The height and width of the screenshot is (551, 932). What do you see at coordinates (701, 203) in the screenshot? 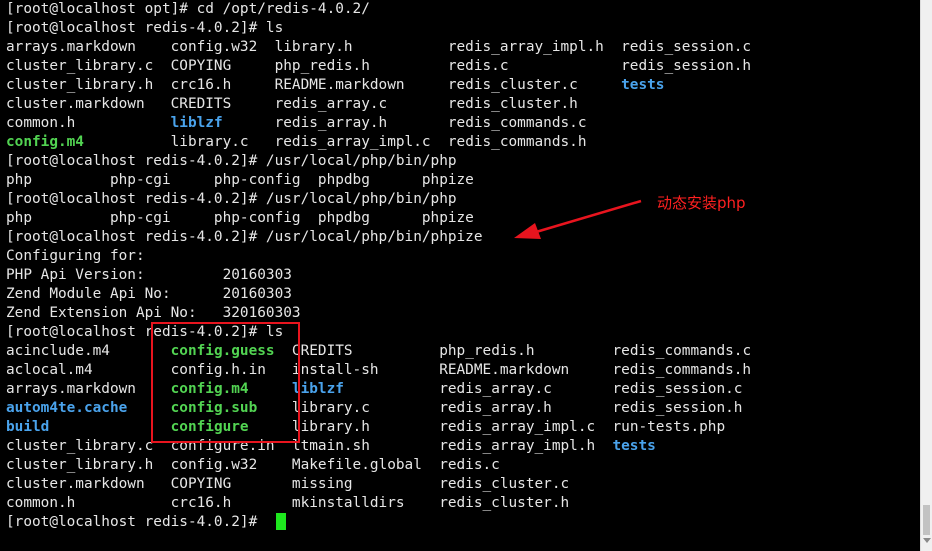
I see `annotation-label: 动态安装php` at bounding box center [701, 203].